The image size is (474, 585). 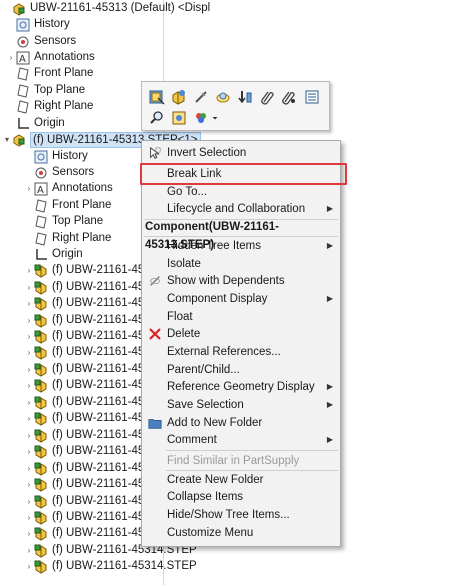 I want to click on edit-component-icon, so click(x=157, y=97).